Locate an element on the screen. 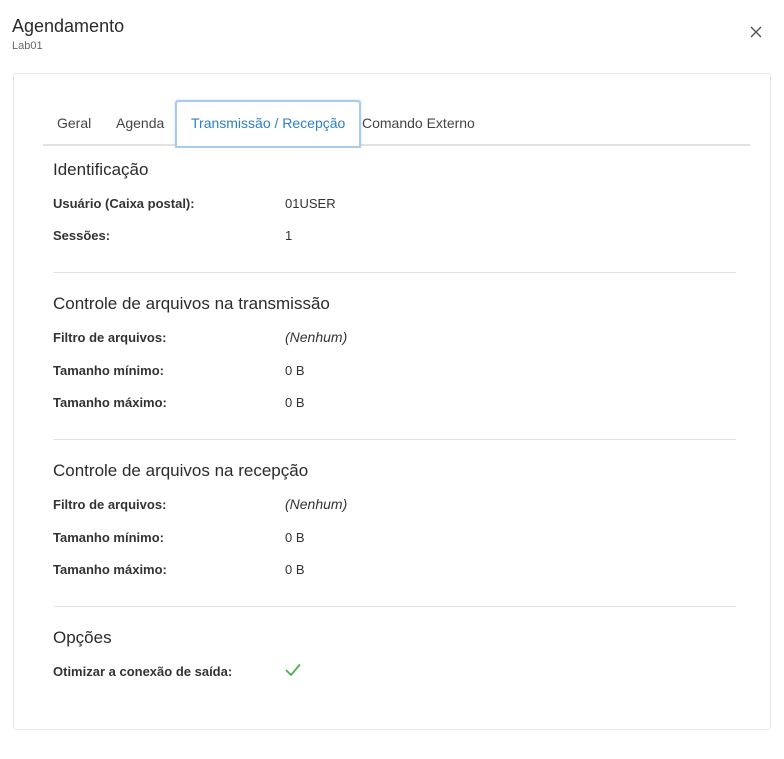 The width and height of the screenshot is (784, 759). transmissao-filtro-label: Filtro de arquivos: is located at coordinates (110, 337).